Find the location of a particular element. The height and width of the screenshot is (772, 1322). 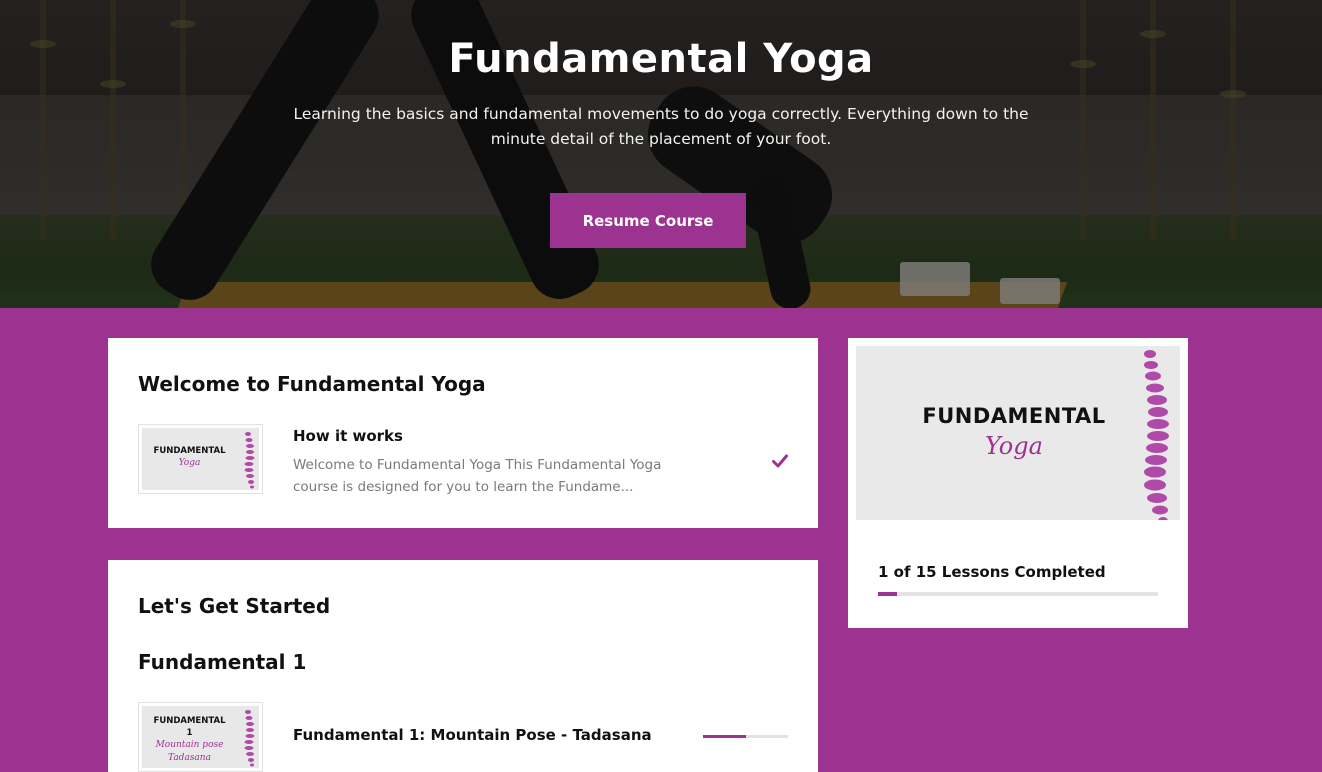

thumbnail-text: Tadasana is located at coordinates (189, 758).